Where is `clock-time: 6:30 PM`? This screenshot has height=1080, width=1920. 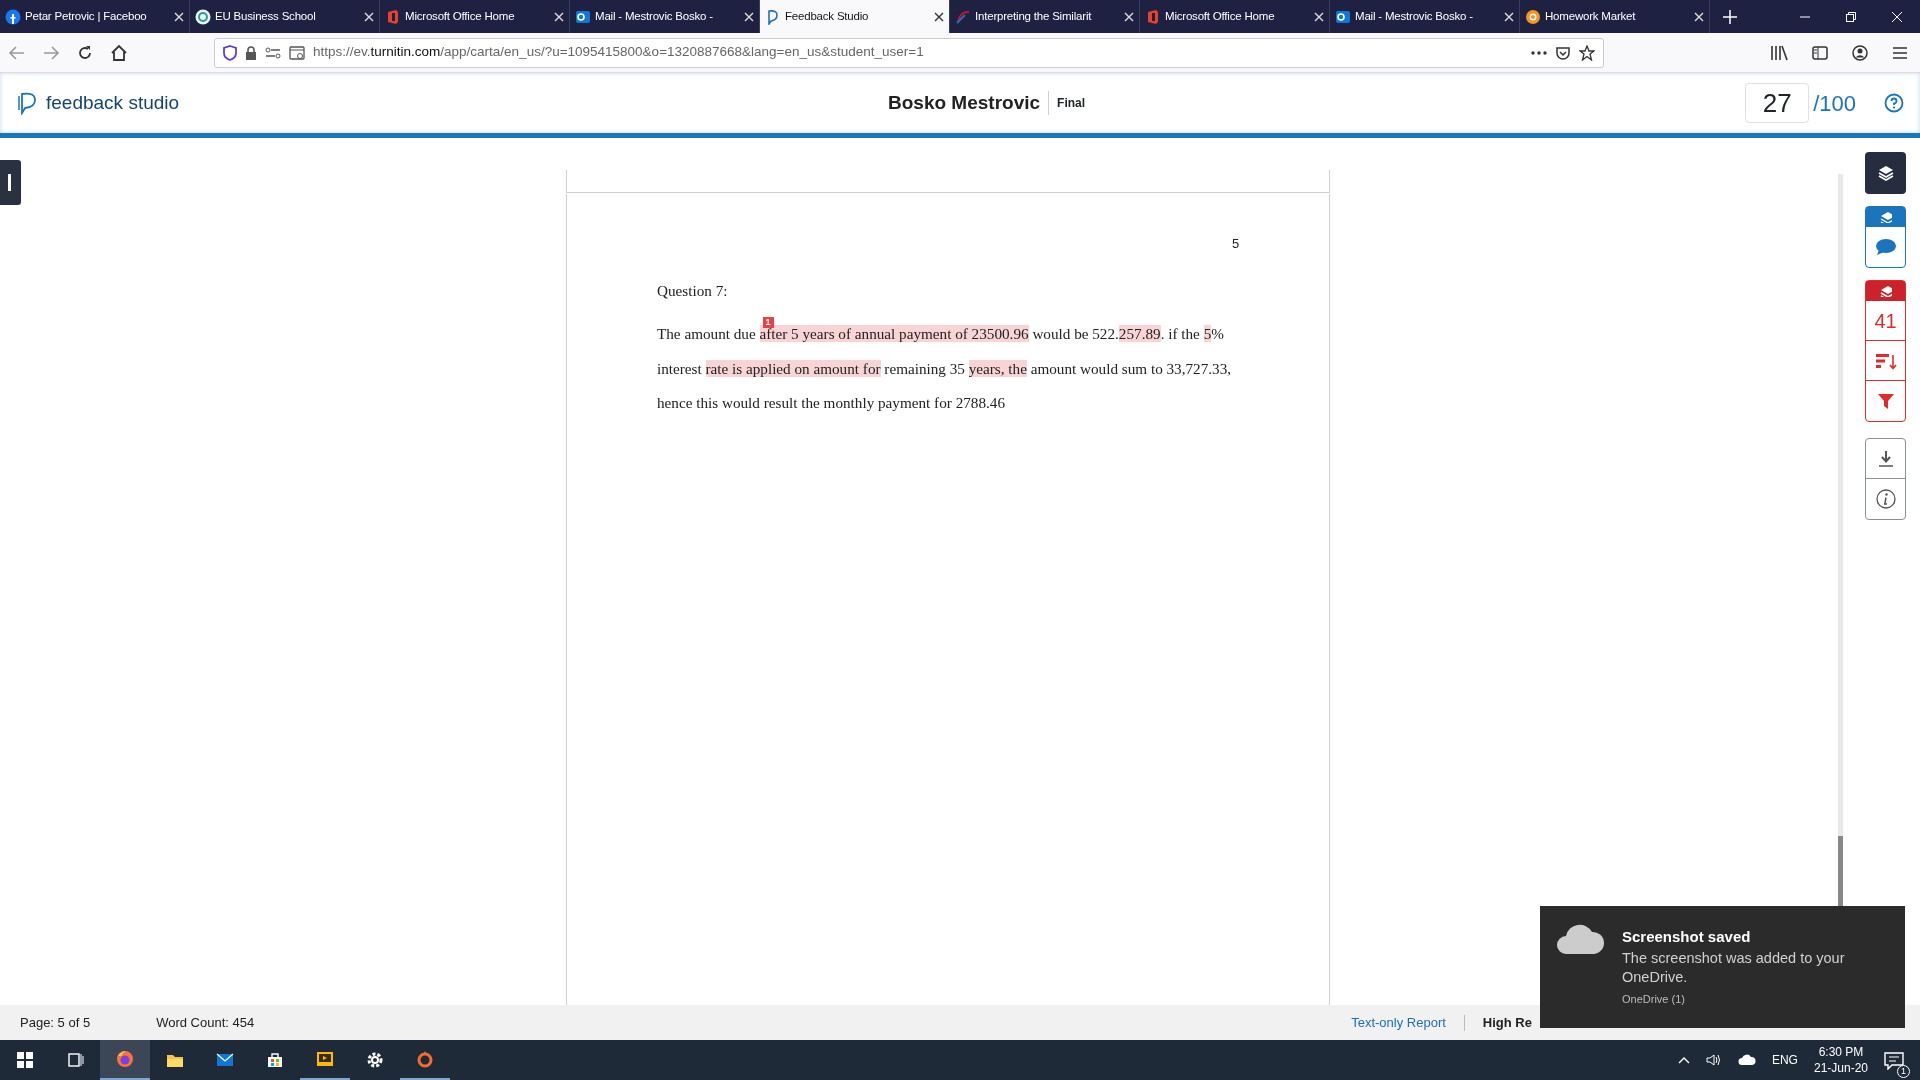 clock-time: 6:30 PM is located at coordinates (1840, 1052).